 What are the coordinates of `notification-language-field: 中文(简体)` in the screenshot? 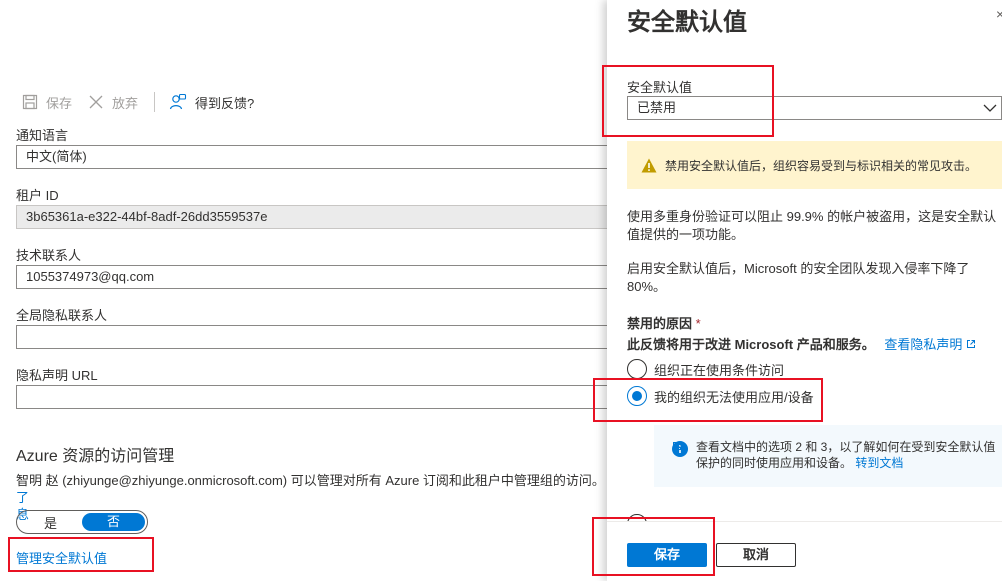 It's located at (314, 157).